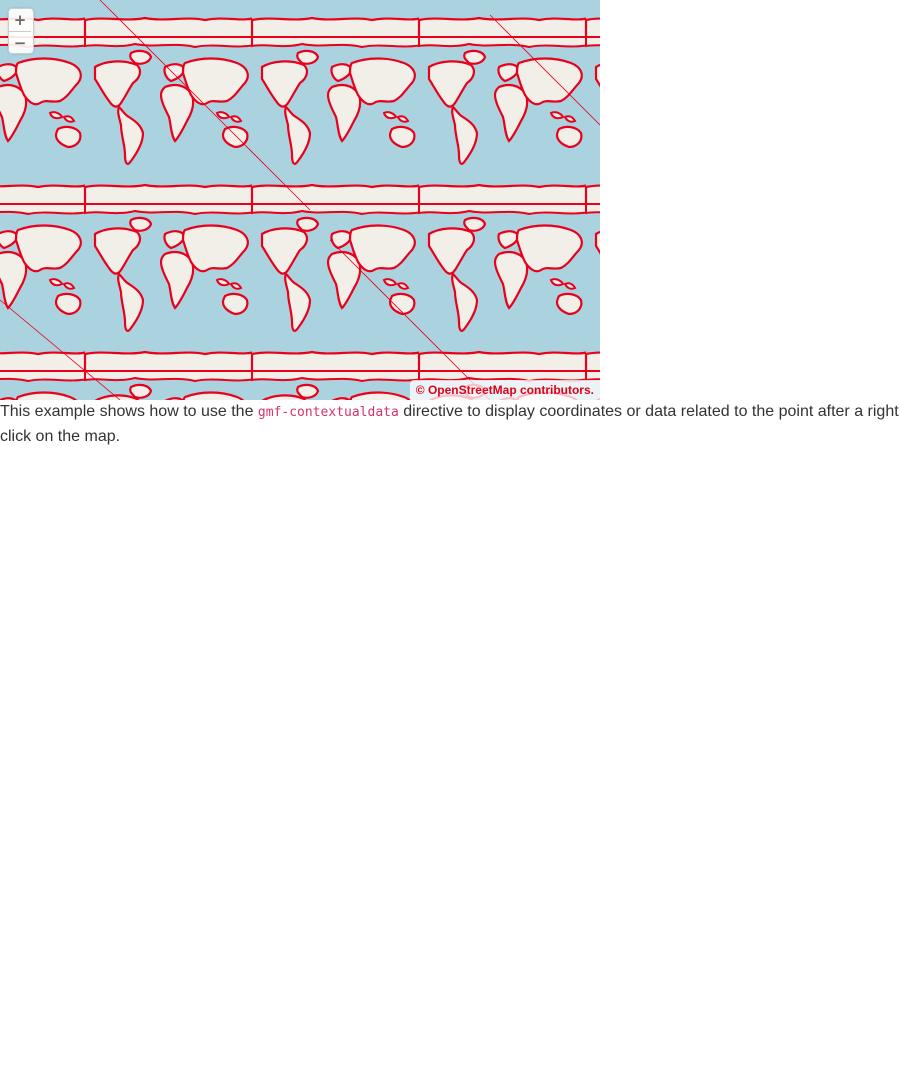 The image size is (900, 1080). Describe the element at coordinates (127, 411) in the screenshot. I see `description-text-before: This example shows how to use the` at that location.